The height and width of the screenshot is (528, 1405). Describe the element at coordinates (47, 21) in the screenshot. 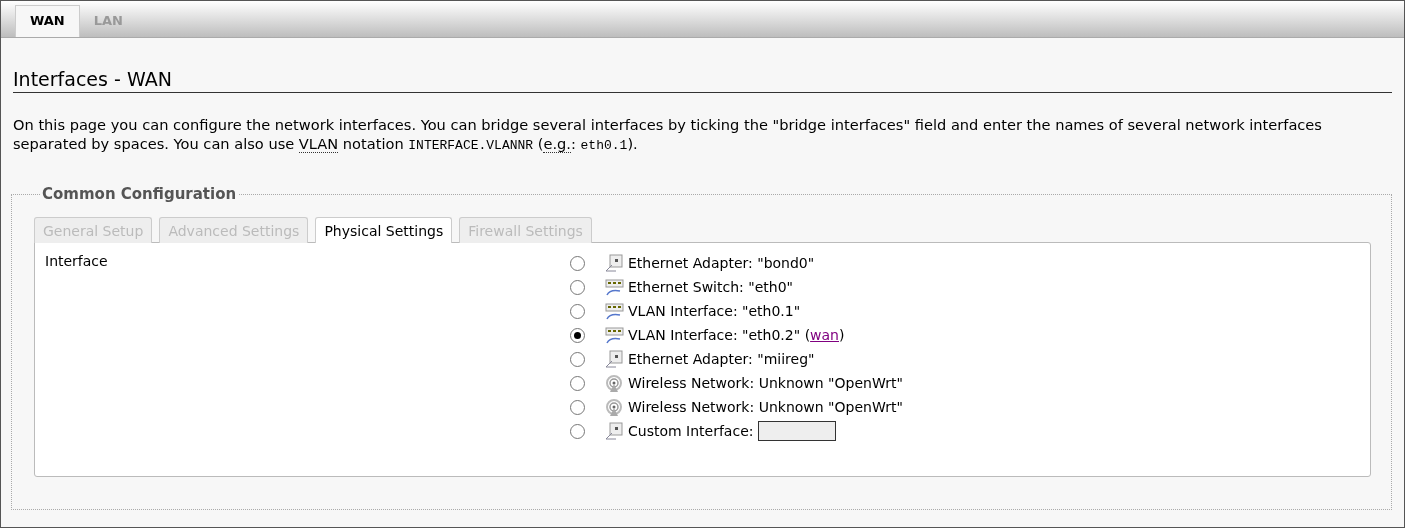

I see `page-tab: WAN` at that location.